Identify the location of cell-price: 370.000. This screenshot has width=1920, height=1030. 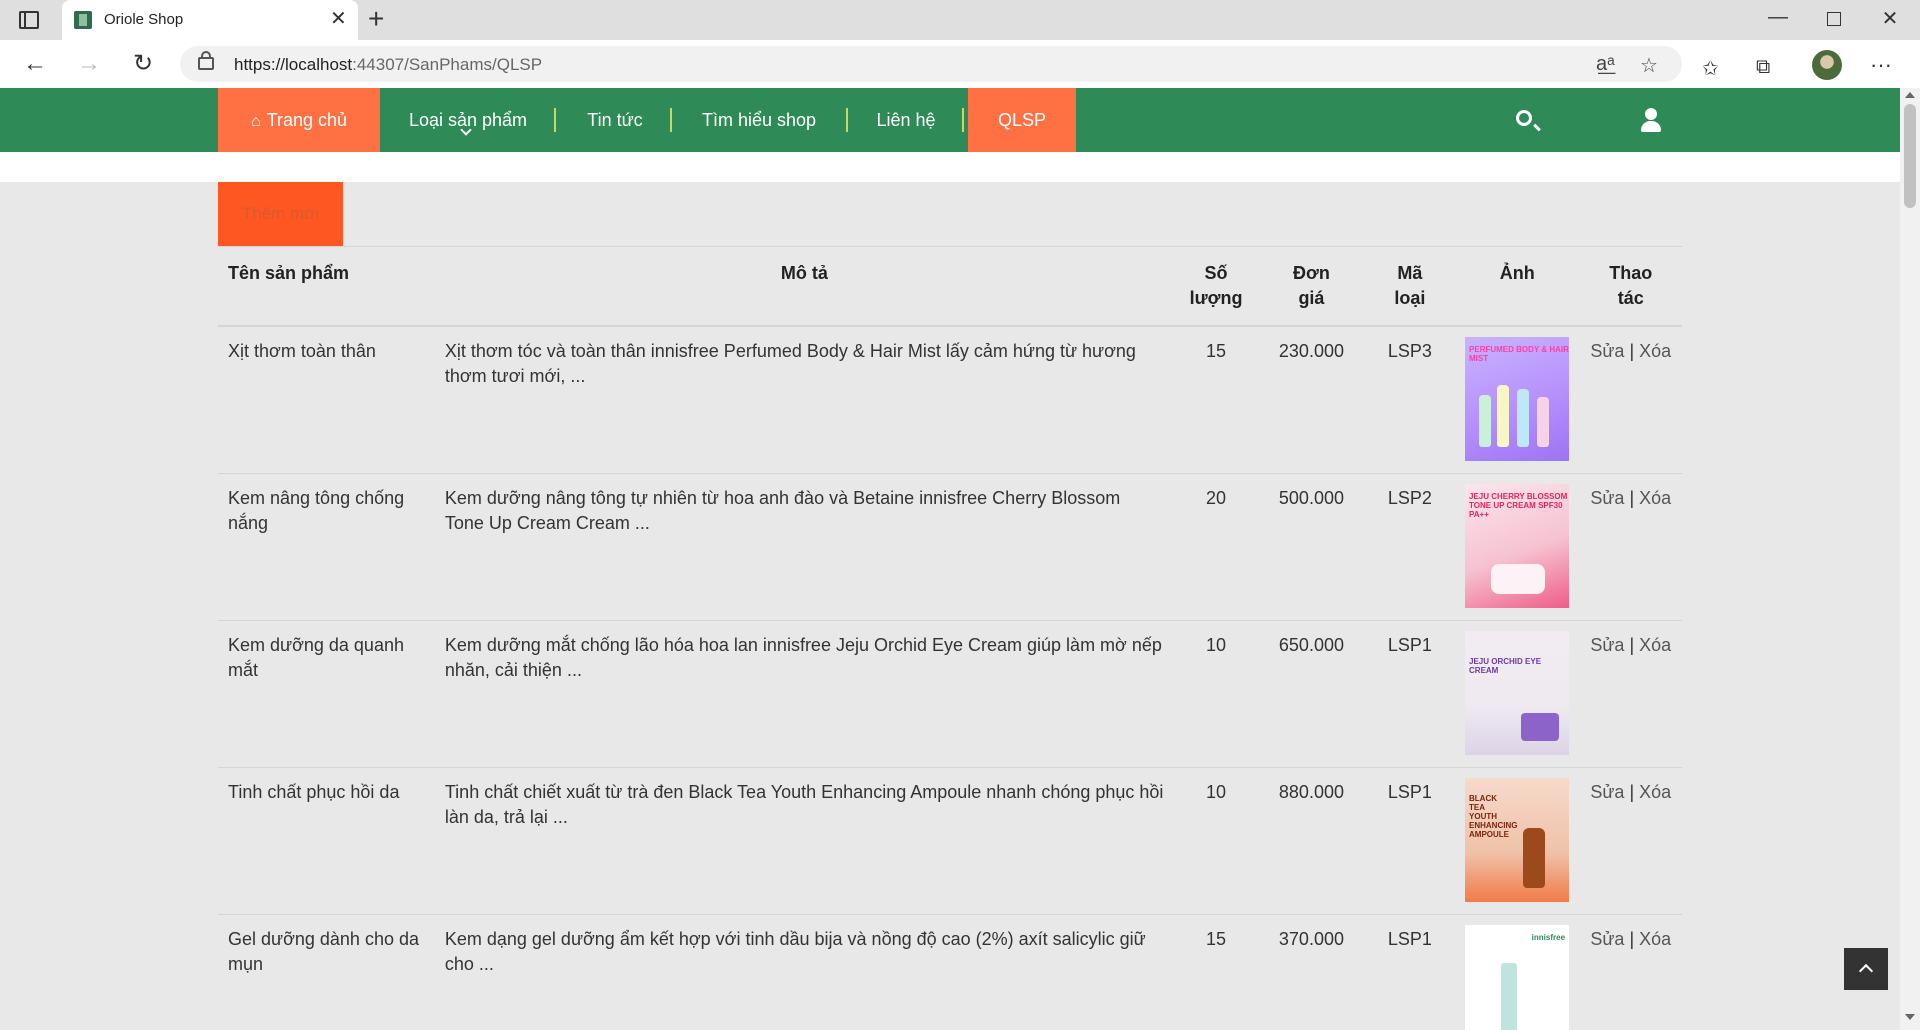
(1311, 972).